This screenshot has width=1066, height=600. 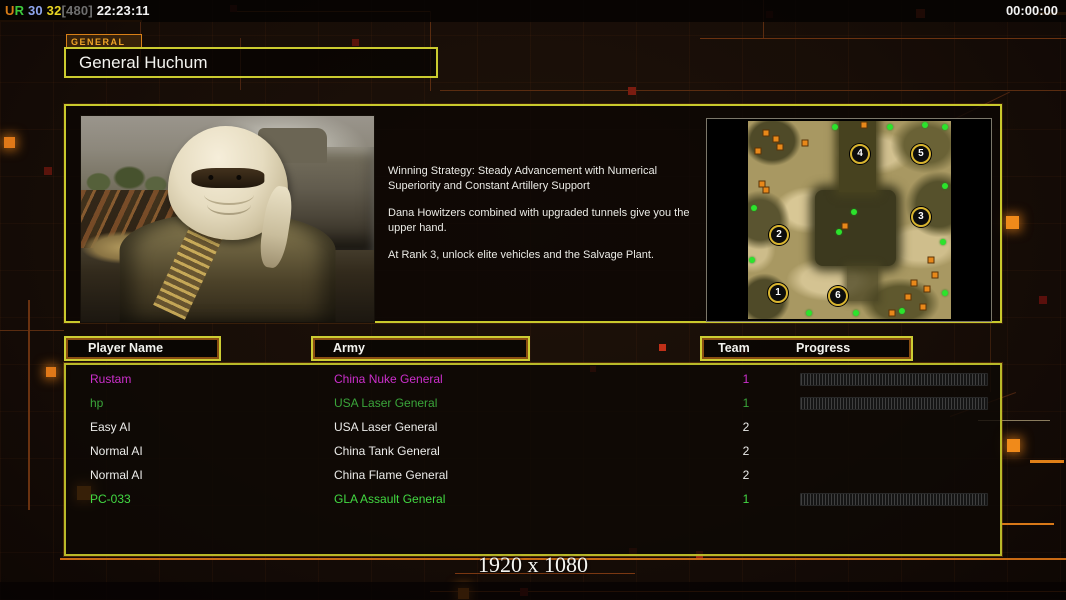 I want to click on header-team-label: Team, so click(x=734, y=348).